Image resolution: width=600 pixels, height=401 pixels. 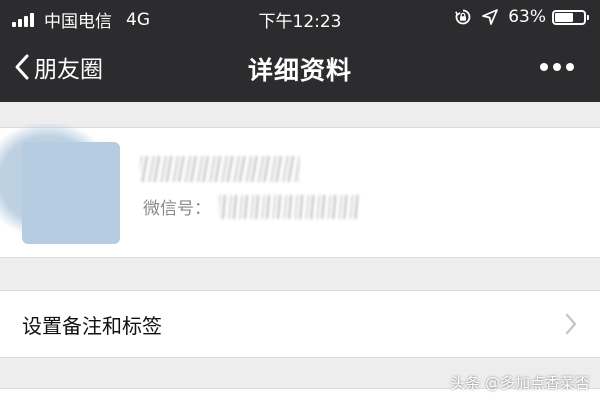 I want to click on battery-icon, so click(x=570, y=17).